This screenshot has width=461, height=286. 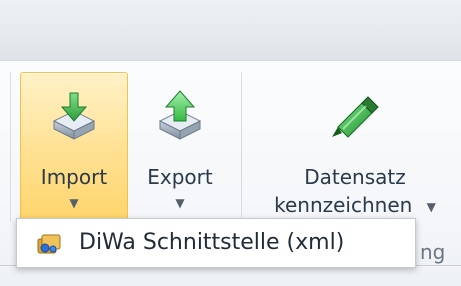 I want to click on ribbon-group-label: ng, so click(x=433, y=252).